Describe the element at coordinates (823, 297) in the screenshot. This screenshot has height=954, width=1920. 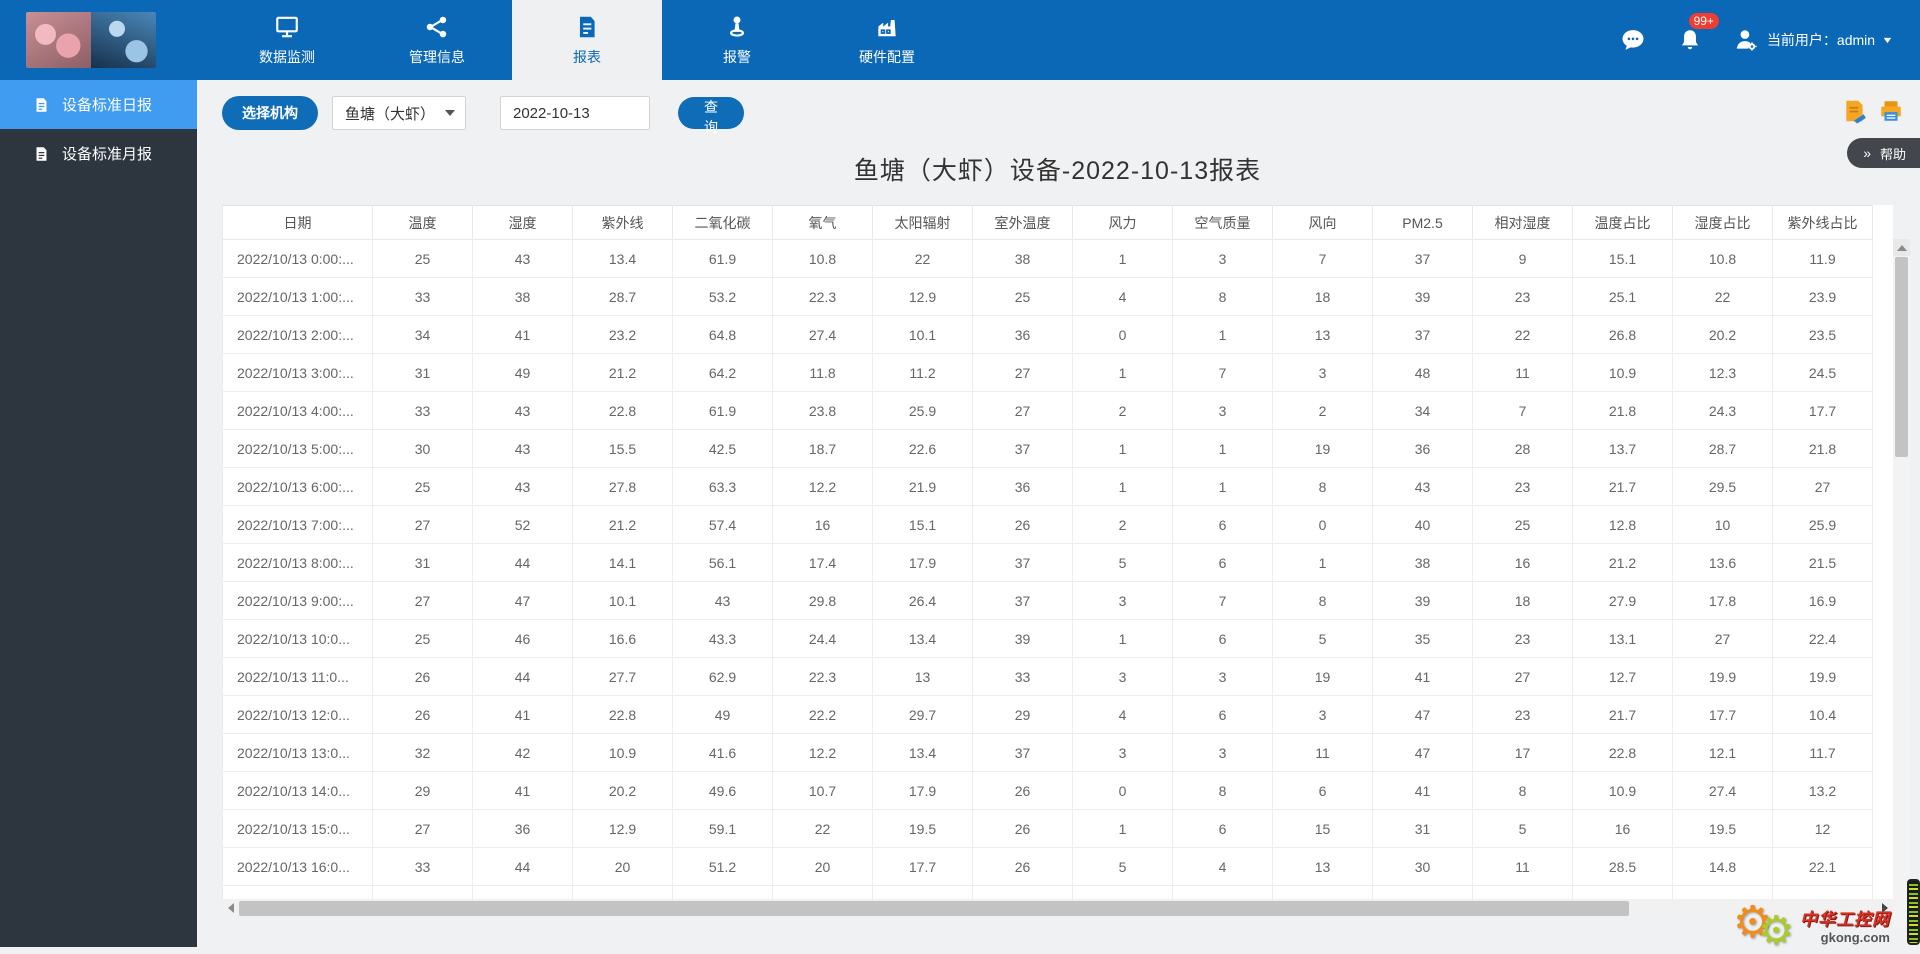
I see `value-cell: 22.3` at that location.